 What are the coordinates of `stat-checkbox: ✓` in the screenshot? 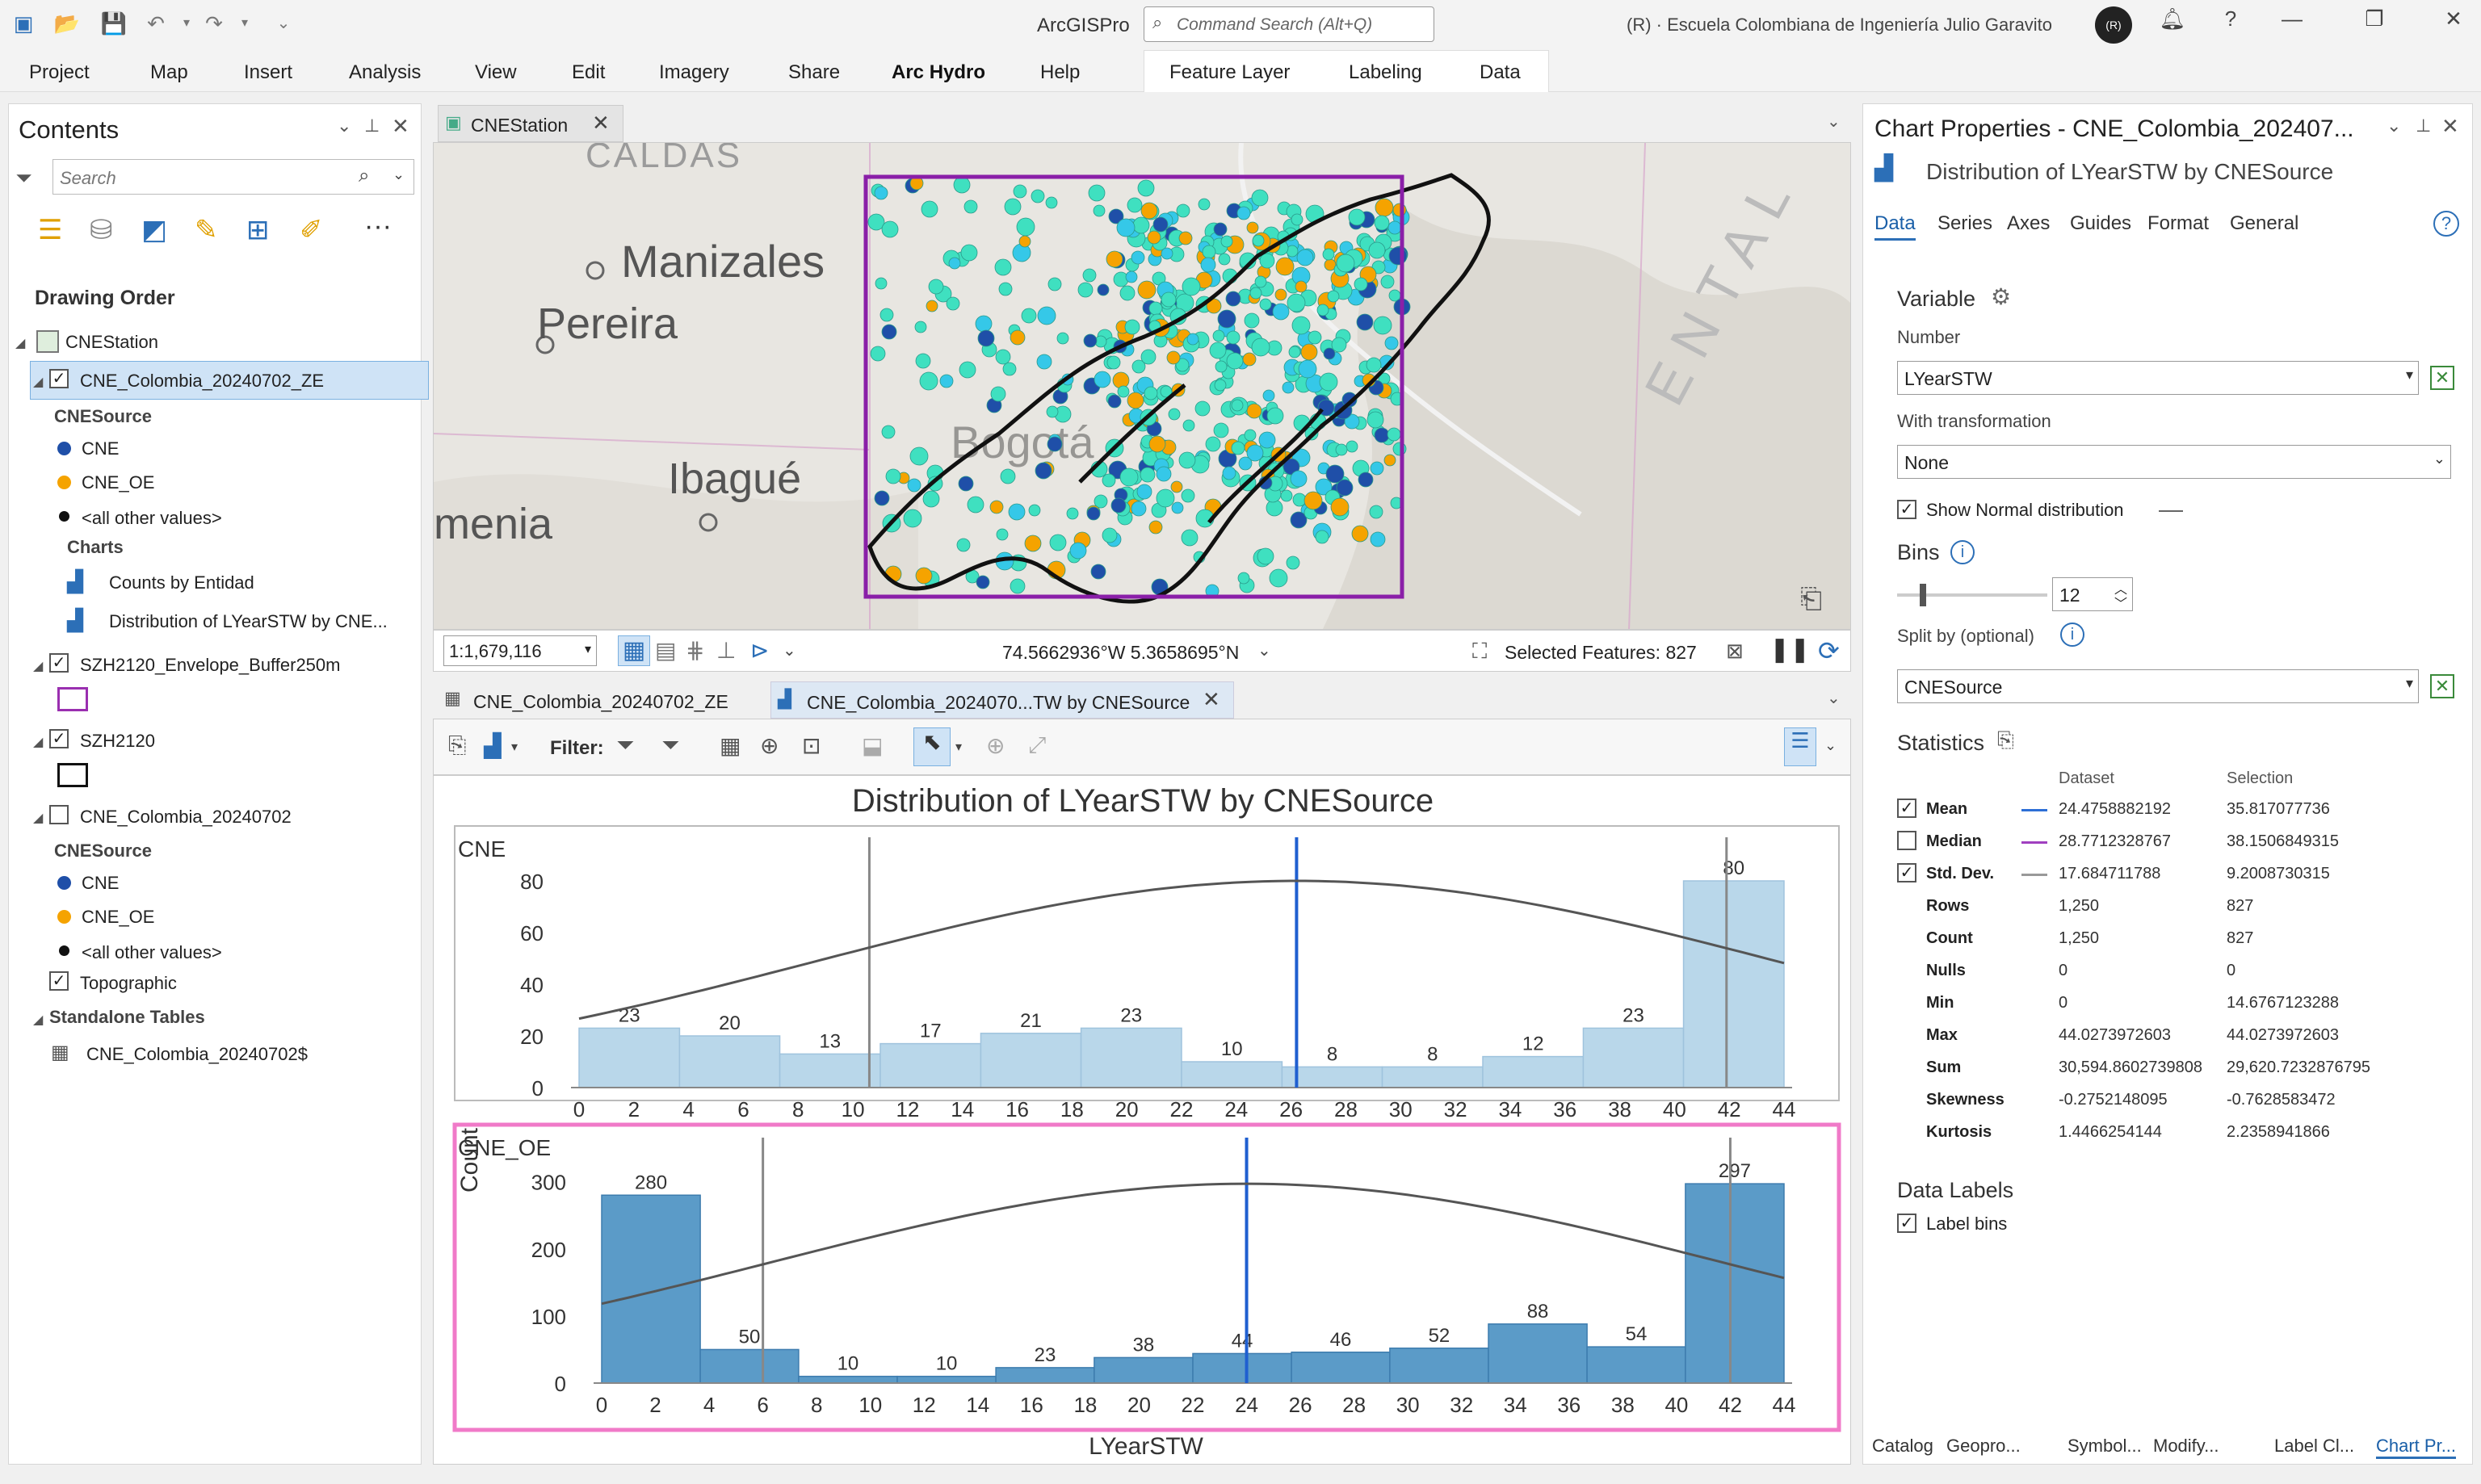 It's located at (1906, 808).